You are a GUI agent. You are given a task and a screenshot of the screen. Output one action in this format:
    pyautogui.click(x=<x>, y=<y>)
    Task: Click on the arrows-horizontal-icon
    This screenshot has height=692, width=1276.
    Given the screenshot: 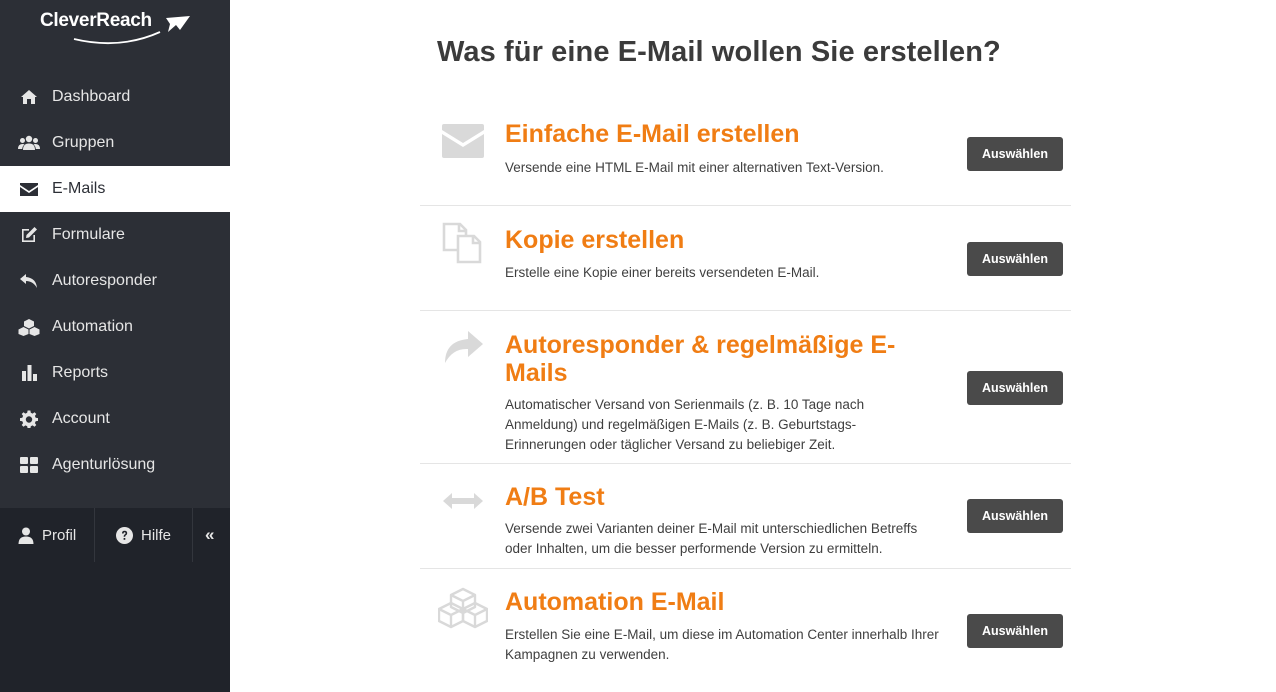 What is the action you would take?
    pyautogui.click(x=463, y=501)
    